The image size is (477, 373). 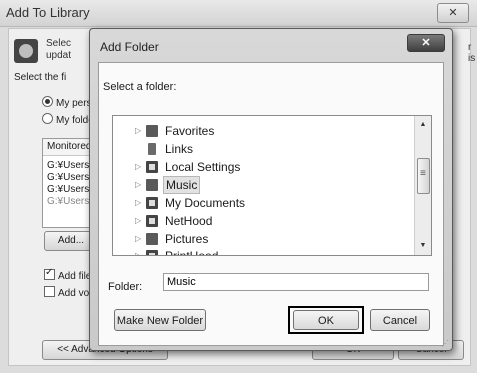 What do you see at coordinates (190, 131) in the screenshot?
I see `tree-item-label: Favorites` at bounding box center [190, 131].